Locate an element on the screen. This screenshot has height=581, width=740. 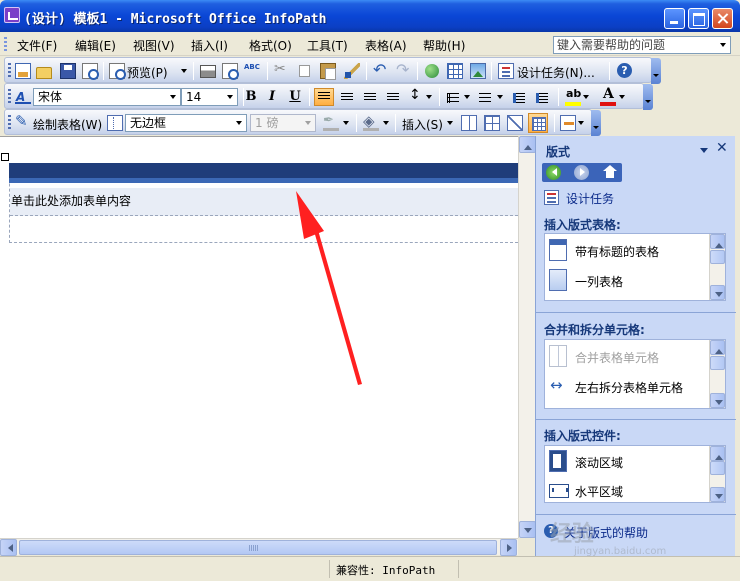
layout-table-header-band is located at coordinates (263, 173).